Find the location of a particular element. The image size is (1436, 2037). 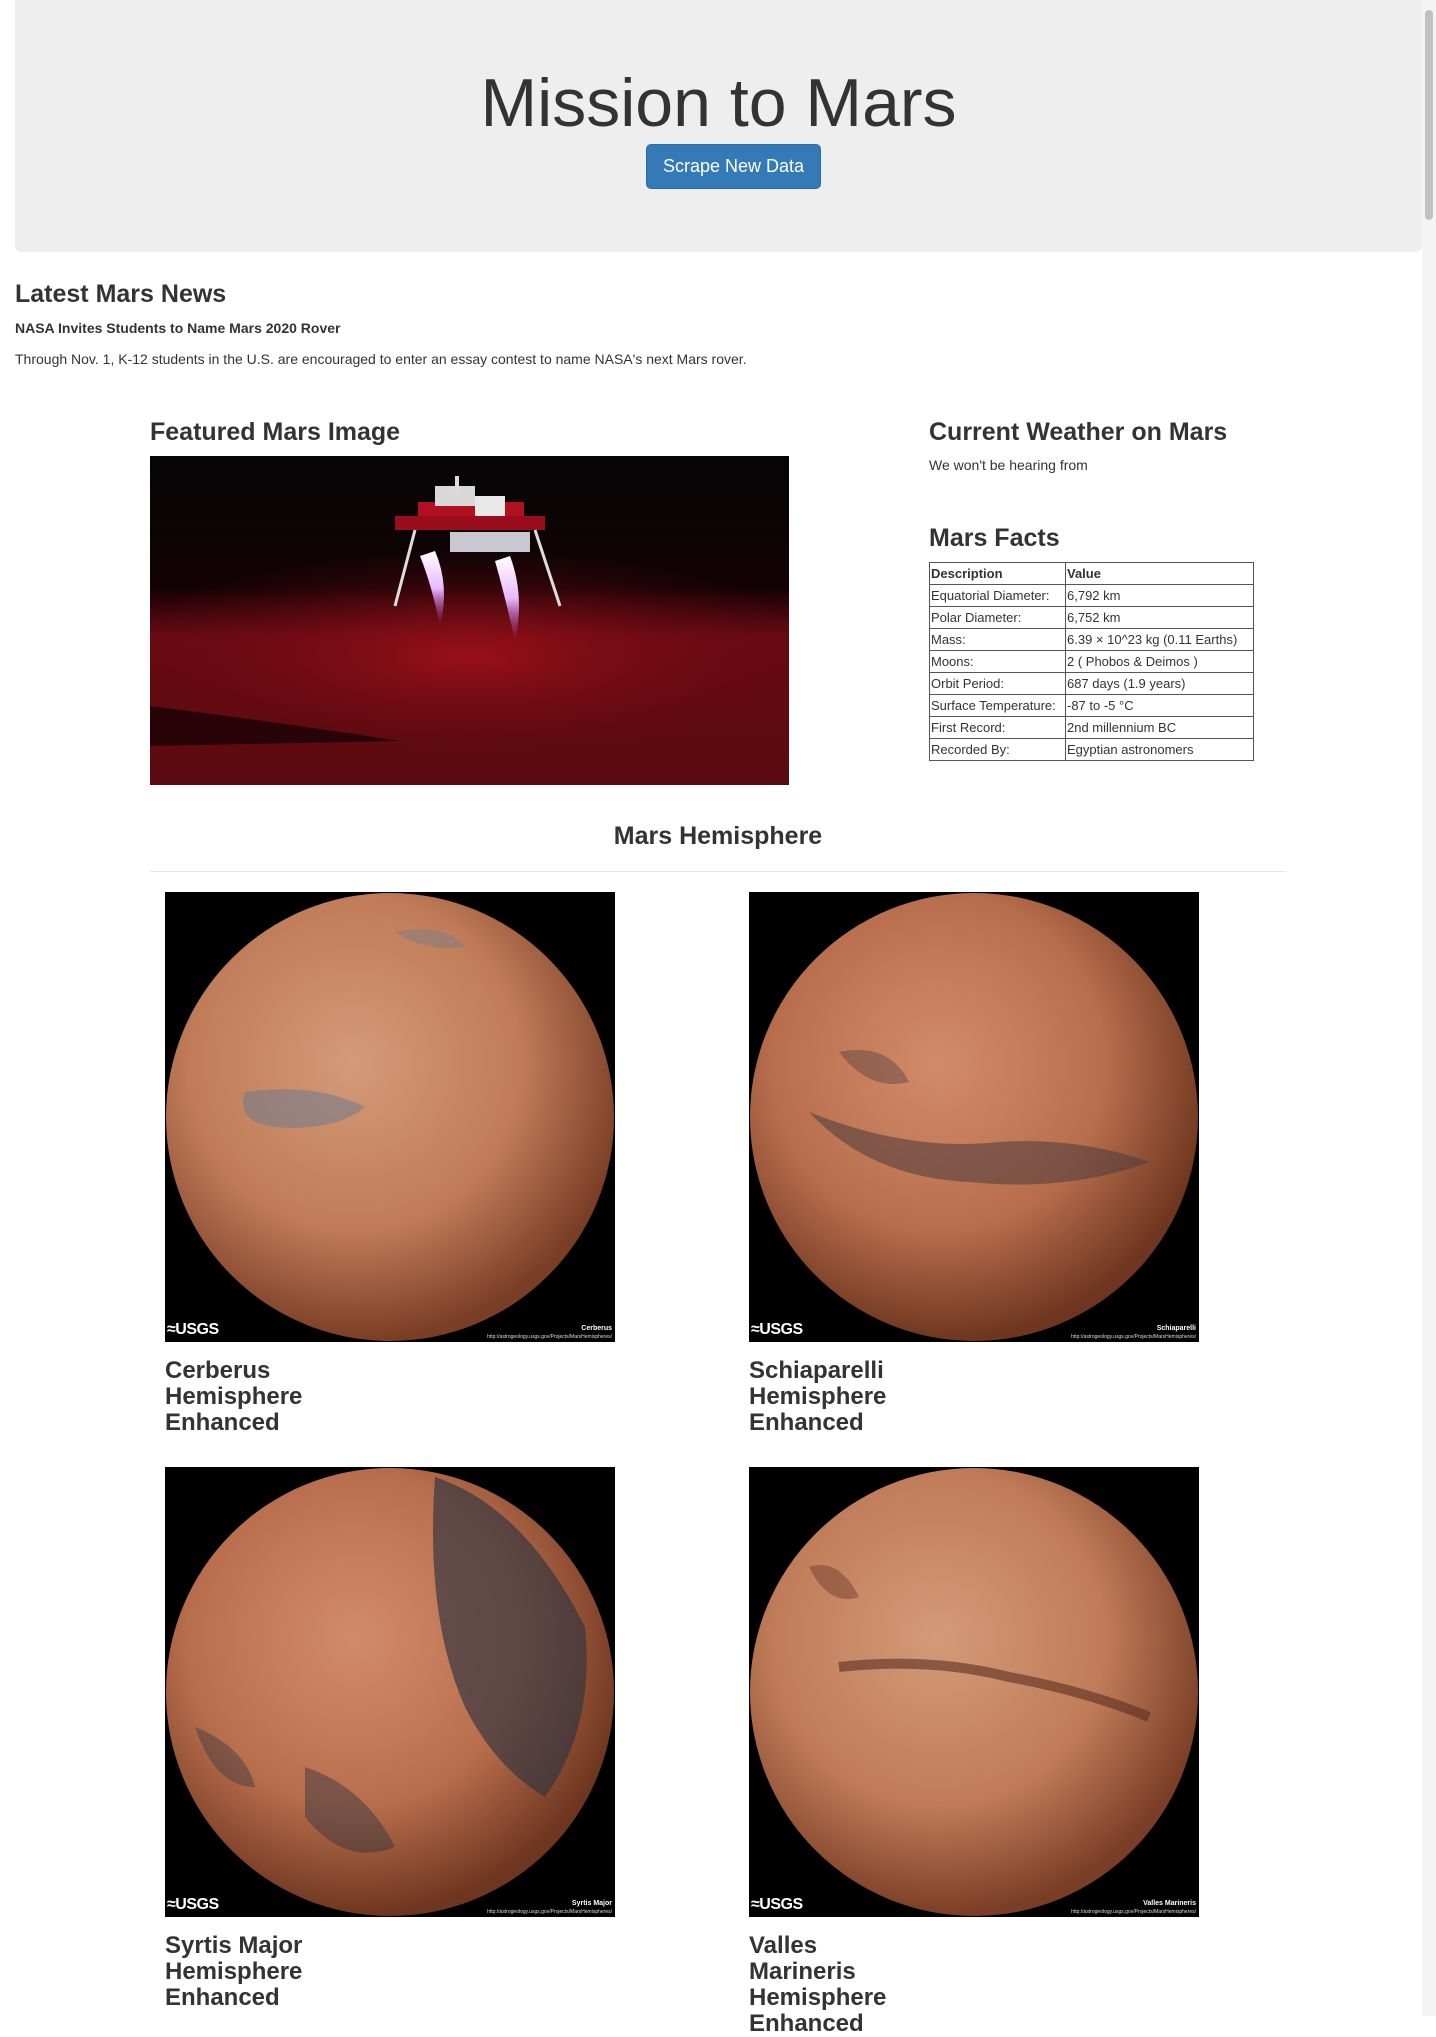

facts-header-cell: Description is located at coordinates (997, 573).